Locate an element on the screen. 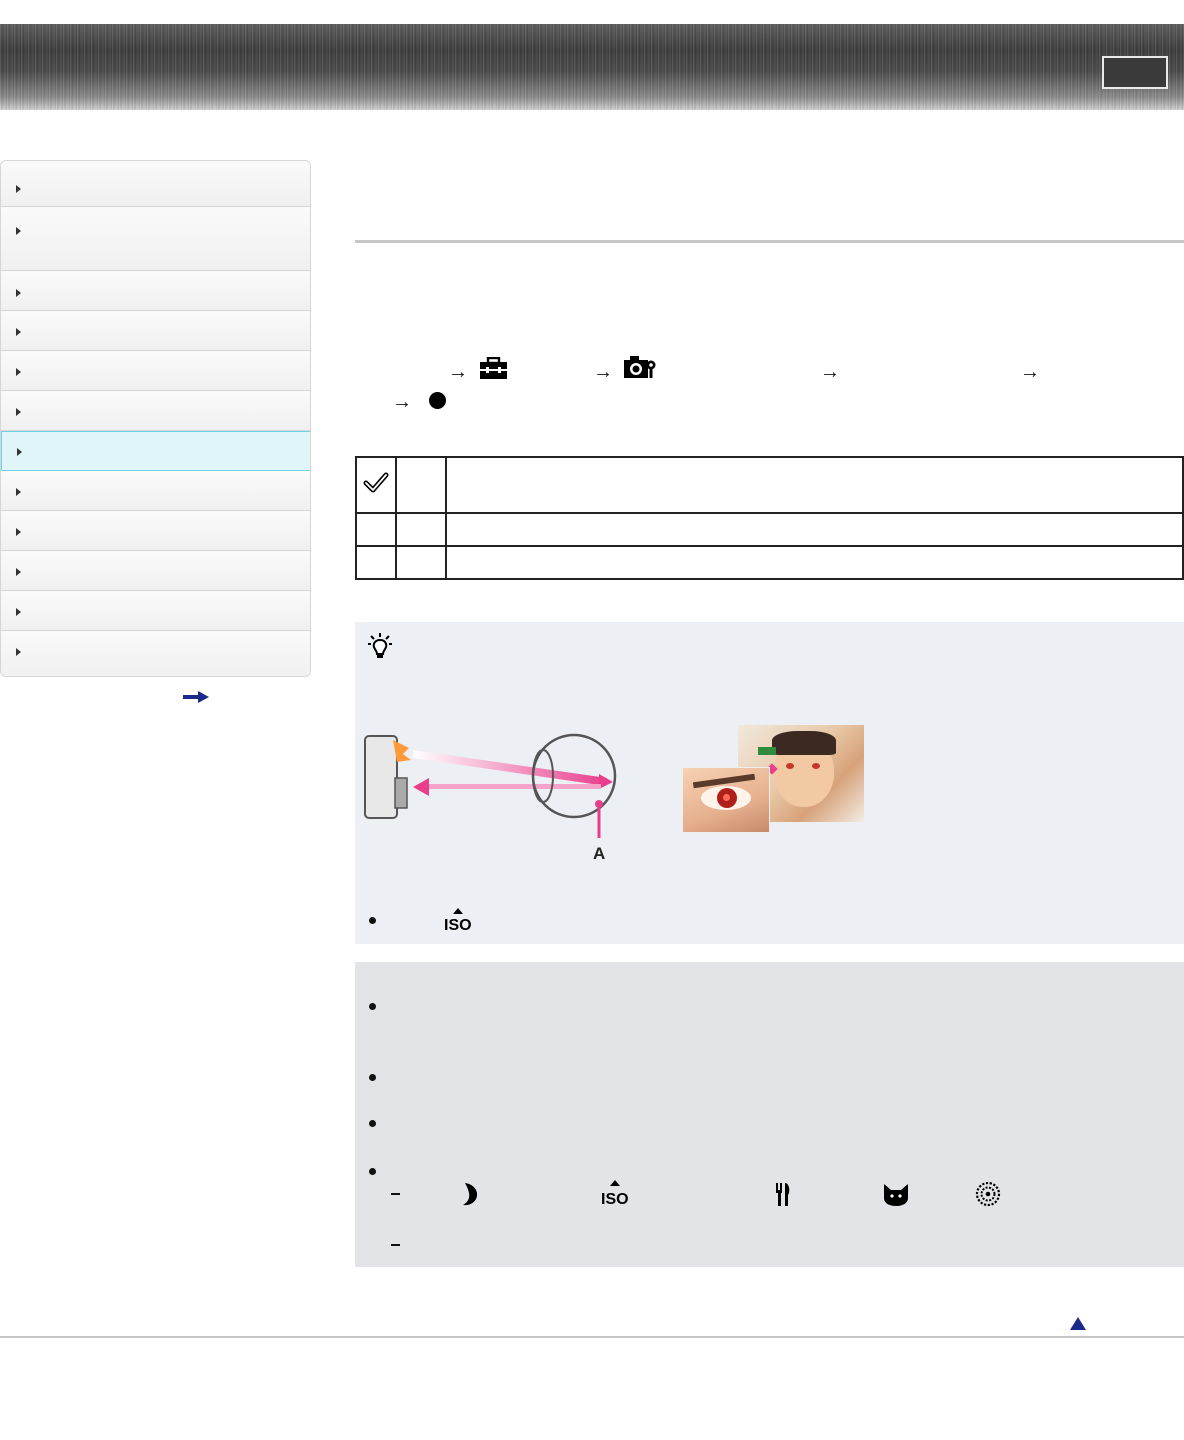  dot-icon is located at coordinates (437, 400).